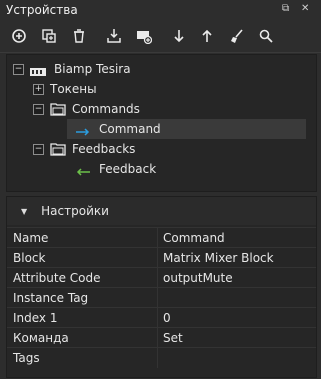 Image resolution: width=321 pixels, height=379 pixels. What do you see at coordinates (194, 238) in the screenshot?
I see `property-value: Command` at bounding box center [194, 238].